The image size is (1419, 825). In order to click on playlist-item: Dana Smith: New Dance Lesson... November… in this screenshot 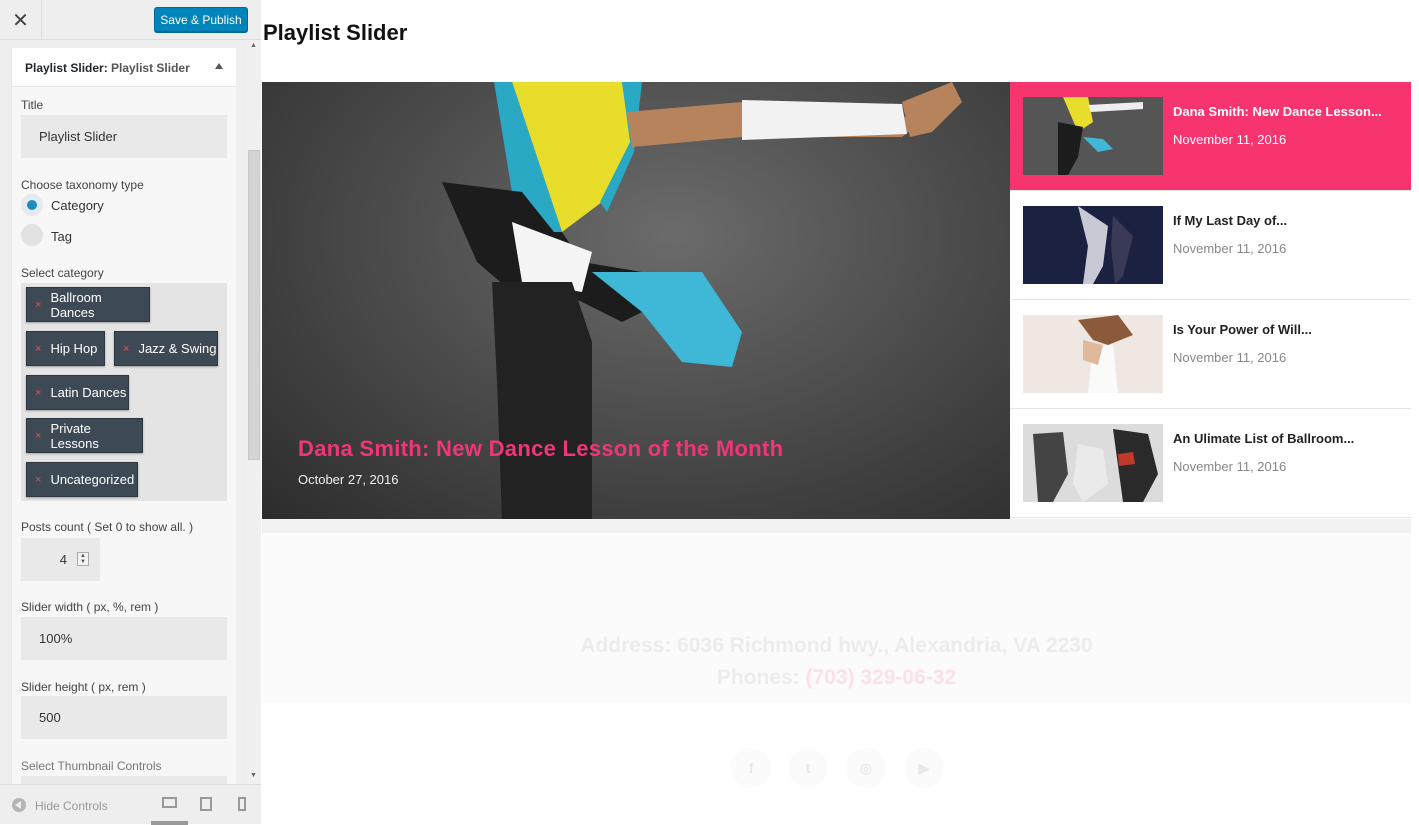, I will do `click(1210, 136)`.